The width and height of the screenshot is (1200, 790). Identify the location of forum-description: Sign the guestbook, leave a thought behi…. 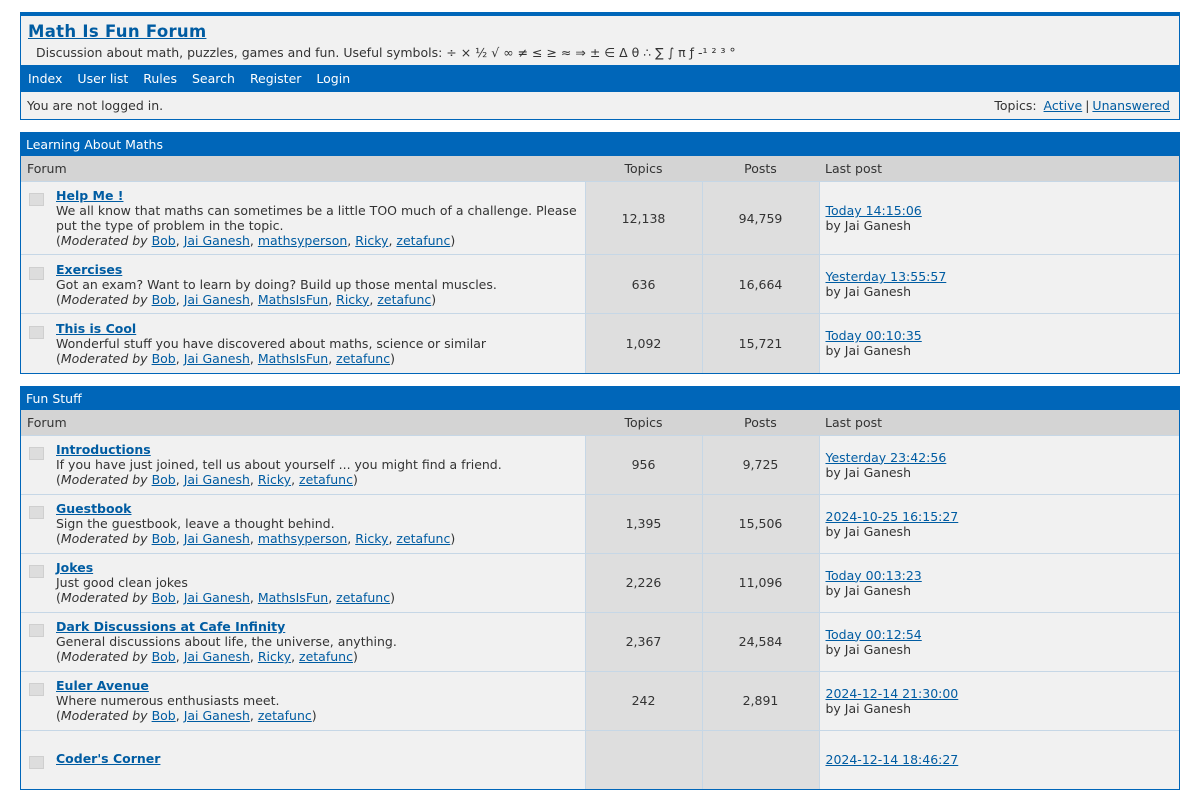
(255, 523).